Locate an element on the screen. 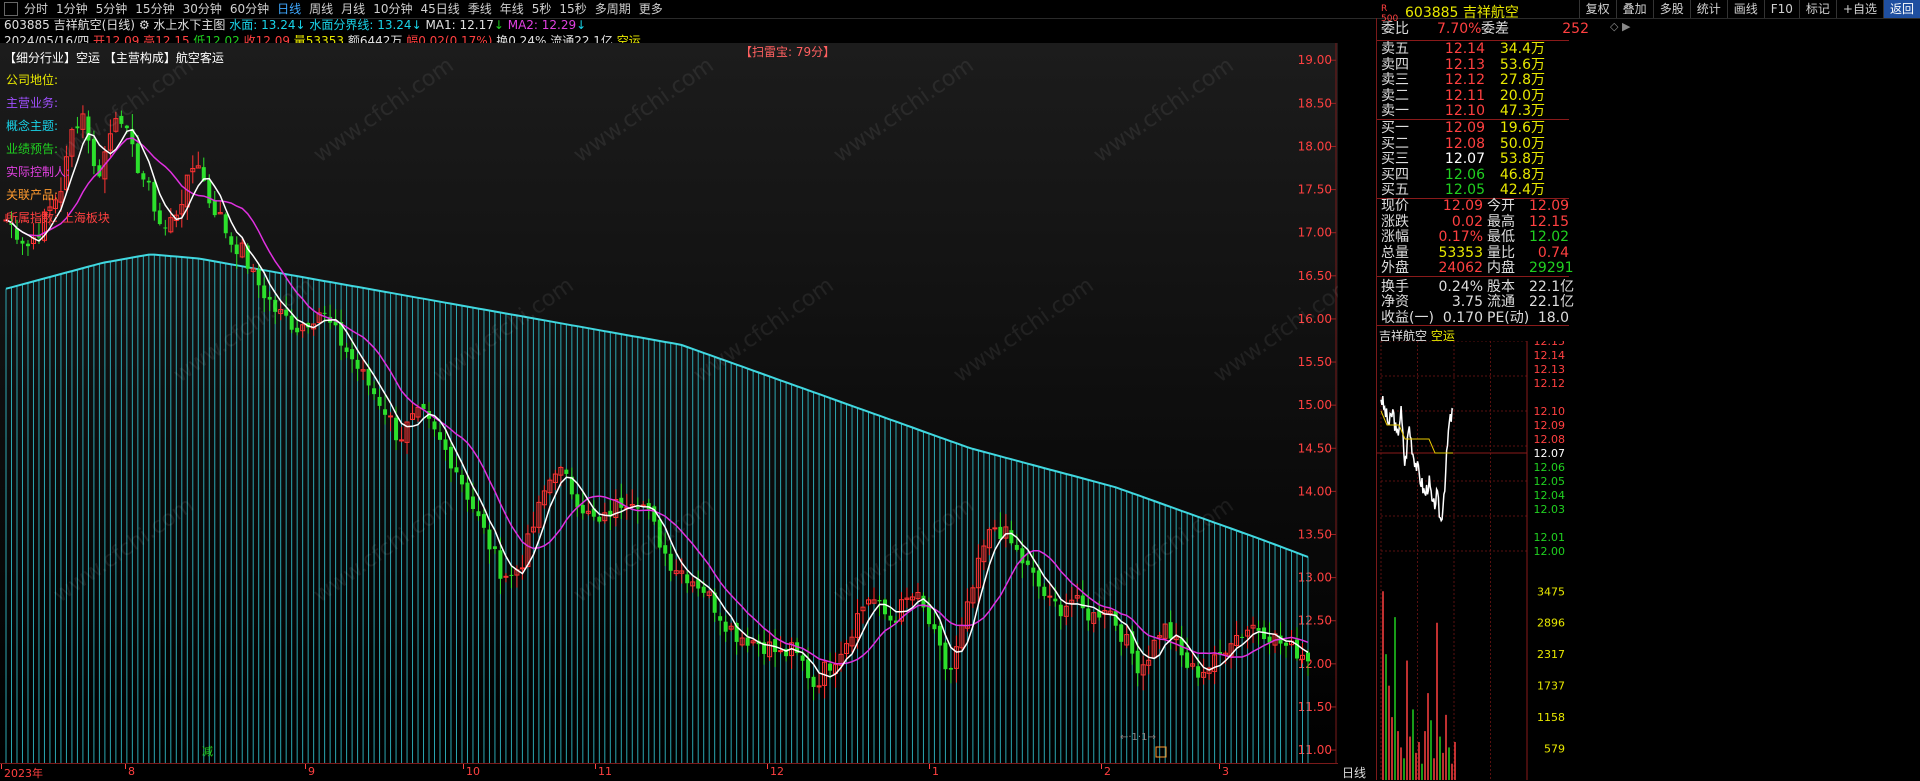 Image resolution: width=1920 pixels, height=781 pixels. toolbar-button-4: 画线 is located at coordinates (1745, 9).